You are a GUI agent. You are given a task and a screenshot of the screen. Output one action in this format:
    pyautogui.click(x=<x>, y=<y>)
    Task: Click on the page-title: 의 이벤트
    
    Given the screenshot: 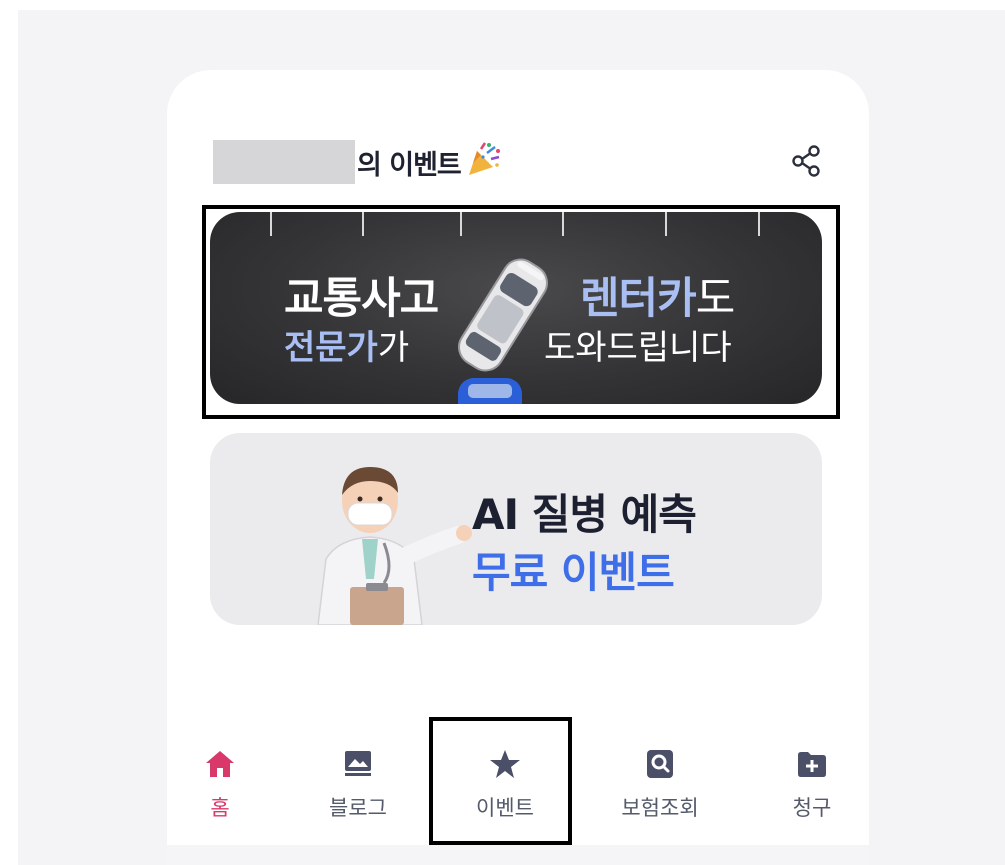 What is the action you would take?
    pyautogui.click(x=358, y=162)
    